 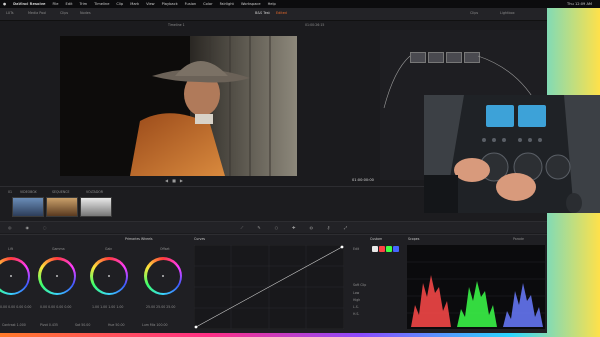 I want to click on wheel-label-offset: Offset, so click(x=165, y=249).